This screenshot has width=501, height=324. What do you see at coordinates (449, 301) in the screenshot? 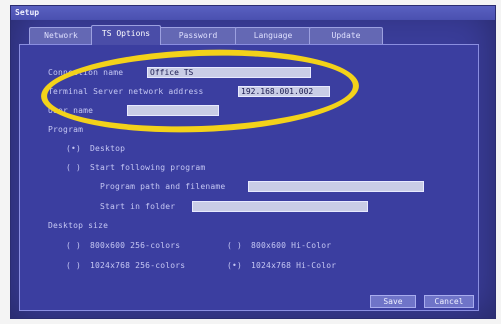
I see `cancel-button: Cancel` at bounding box center [449, 301].